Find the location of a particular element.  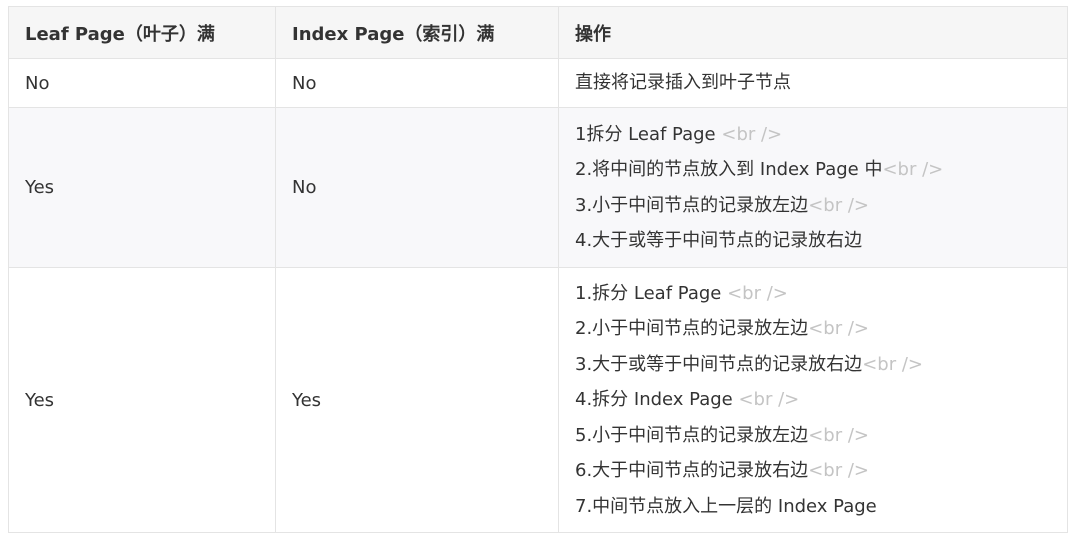

header-index-page-full: Index Page（索引）满 is located at coordinates (417, 32).